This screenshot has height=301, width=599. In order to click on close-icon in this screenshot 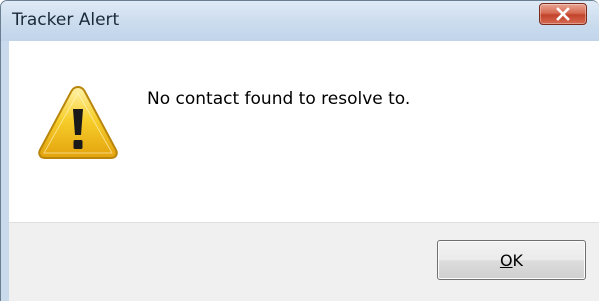, I will do `click(563, 14)`.